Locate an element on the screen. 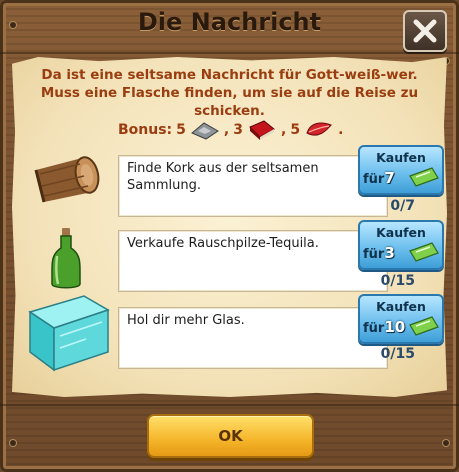 The height and width of the screenshot is (472, 459). red-leaf-icon is located at coordinates (319, 129).